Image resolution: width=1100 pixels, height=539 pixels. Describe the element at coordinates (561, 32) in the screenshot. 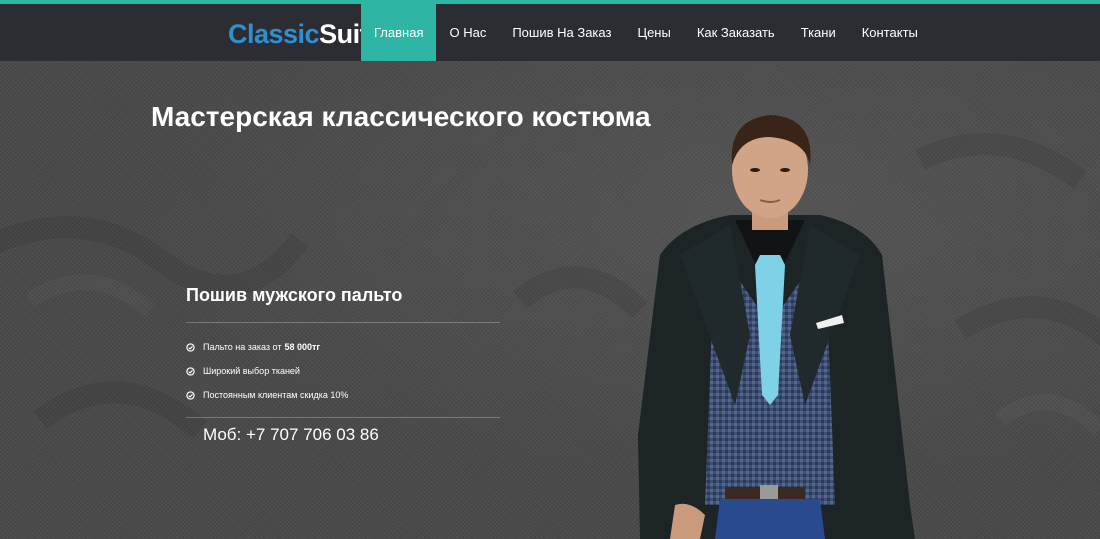

I see `nav-item-custom-tailoring: Пошив На Заказ` at that location.